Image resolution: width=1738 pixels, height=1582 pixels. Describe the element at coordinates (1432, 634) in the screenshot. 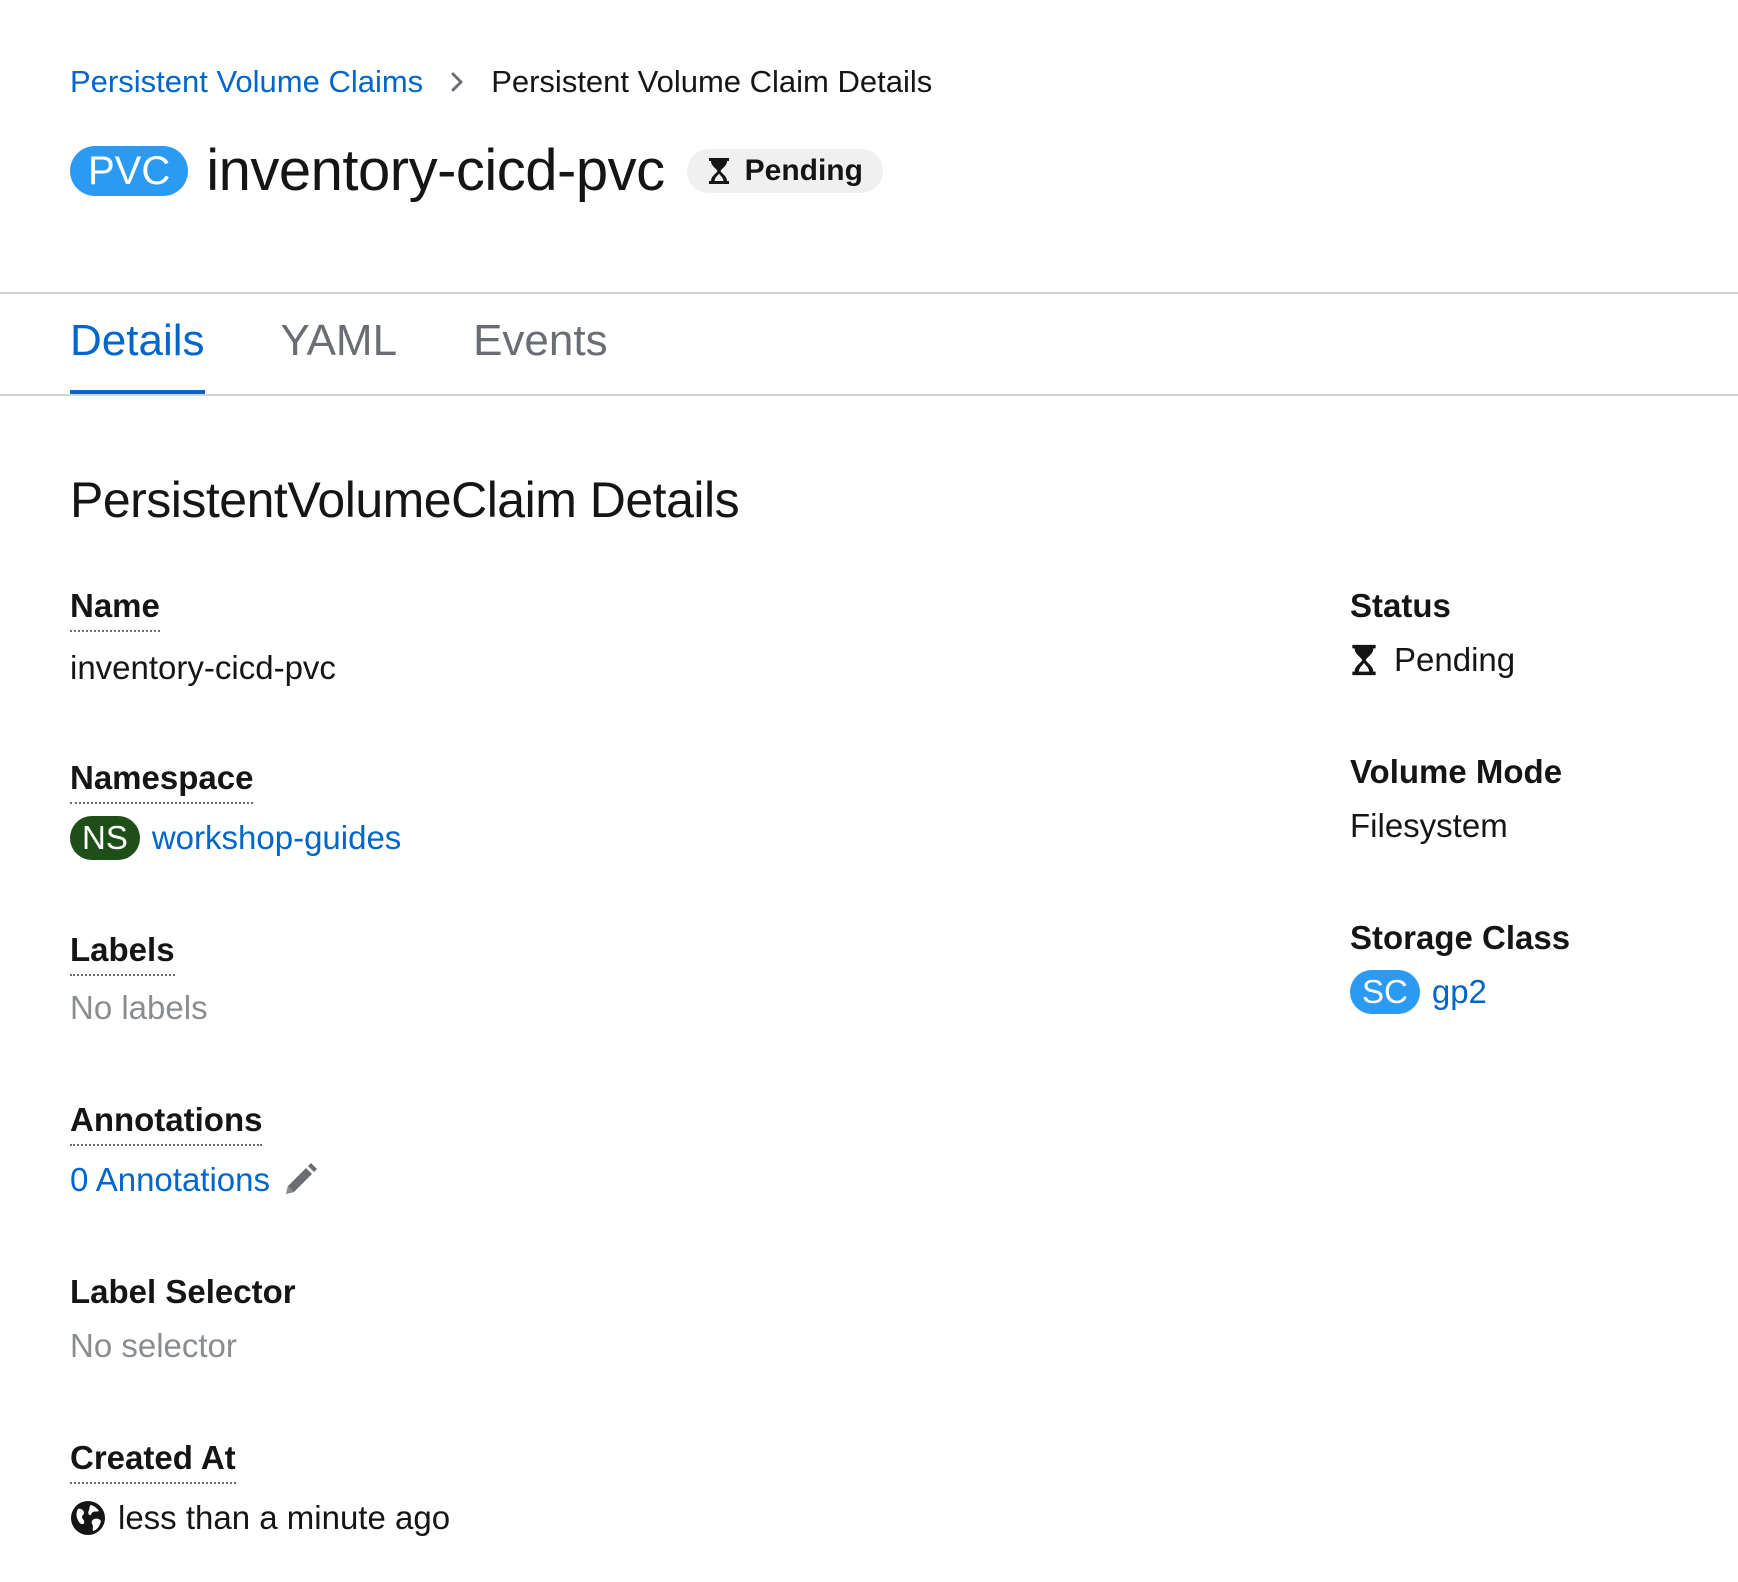

I see `field-status: Status Pending` at that location.